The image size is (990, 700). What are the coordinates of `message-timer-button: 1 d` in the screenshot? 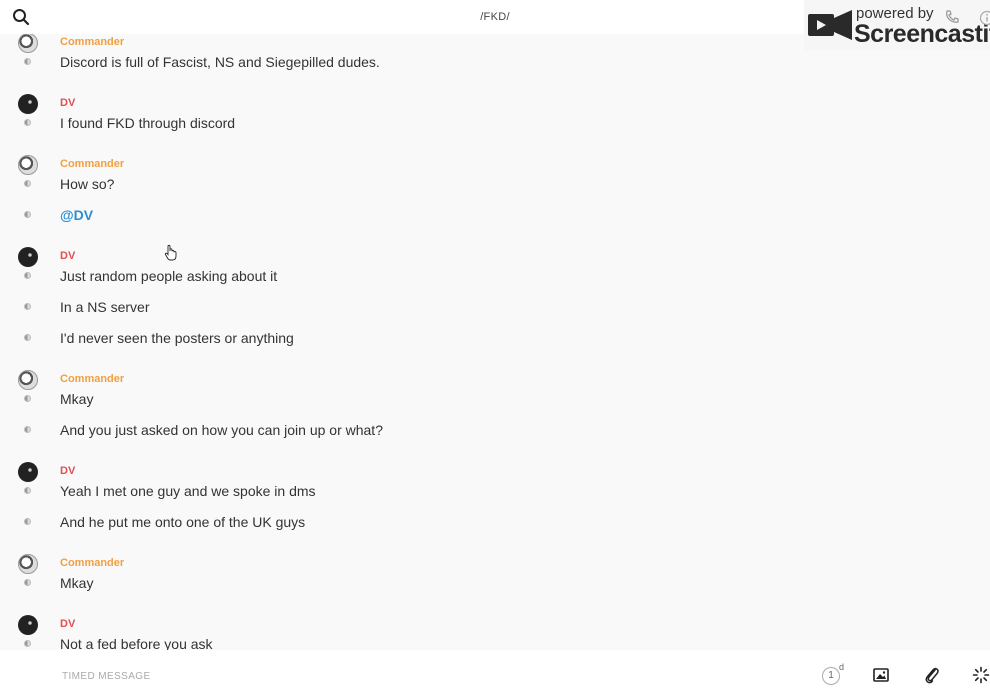 It's located at (833, 674).